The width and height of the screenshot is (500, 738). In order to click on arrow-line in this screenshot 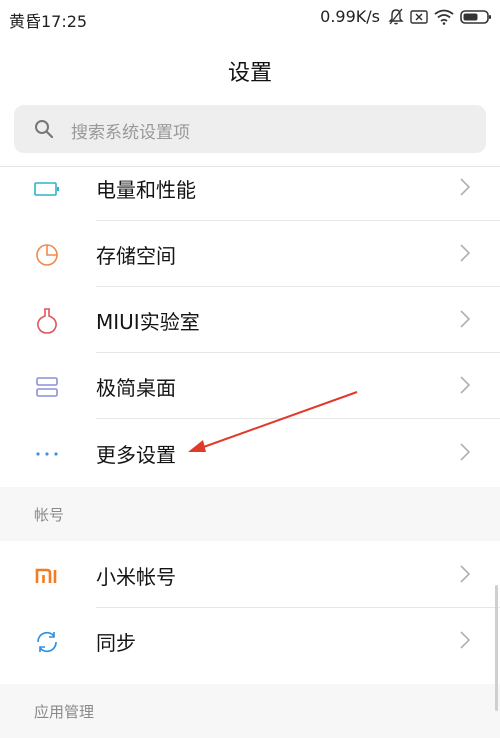, I will do `click(277, 420)`.